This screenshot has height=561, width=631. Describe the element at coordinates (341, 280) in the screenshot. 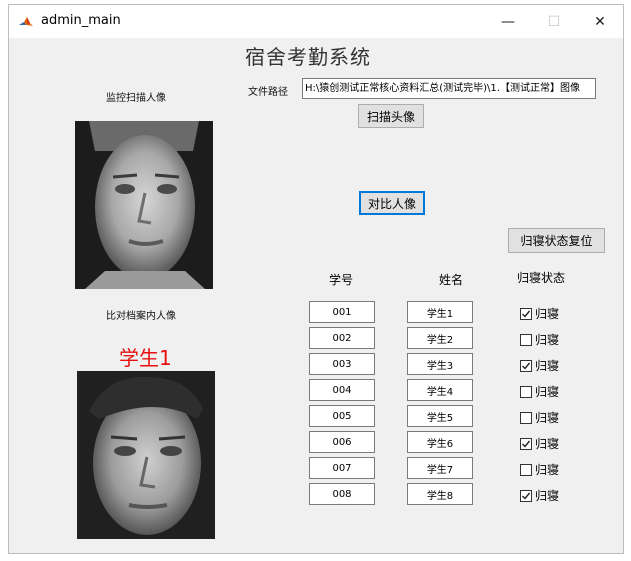

I see `column-header-id: 学号` at that location.